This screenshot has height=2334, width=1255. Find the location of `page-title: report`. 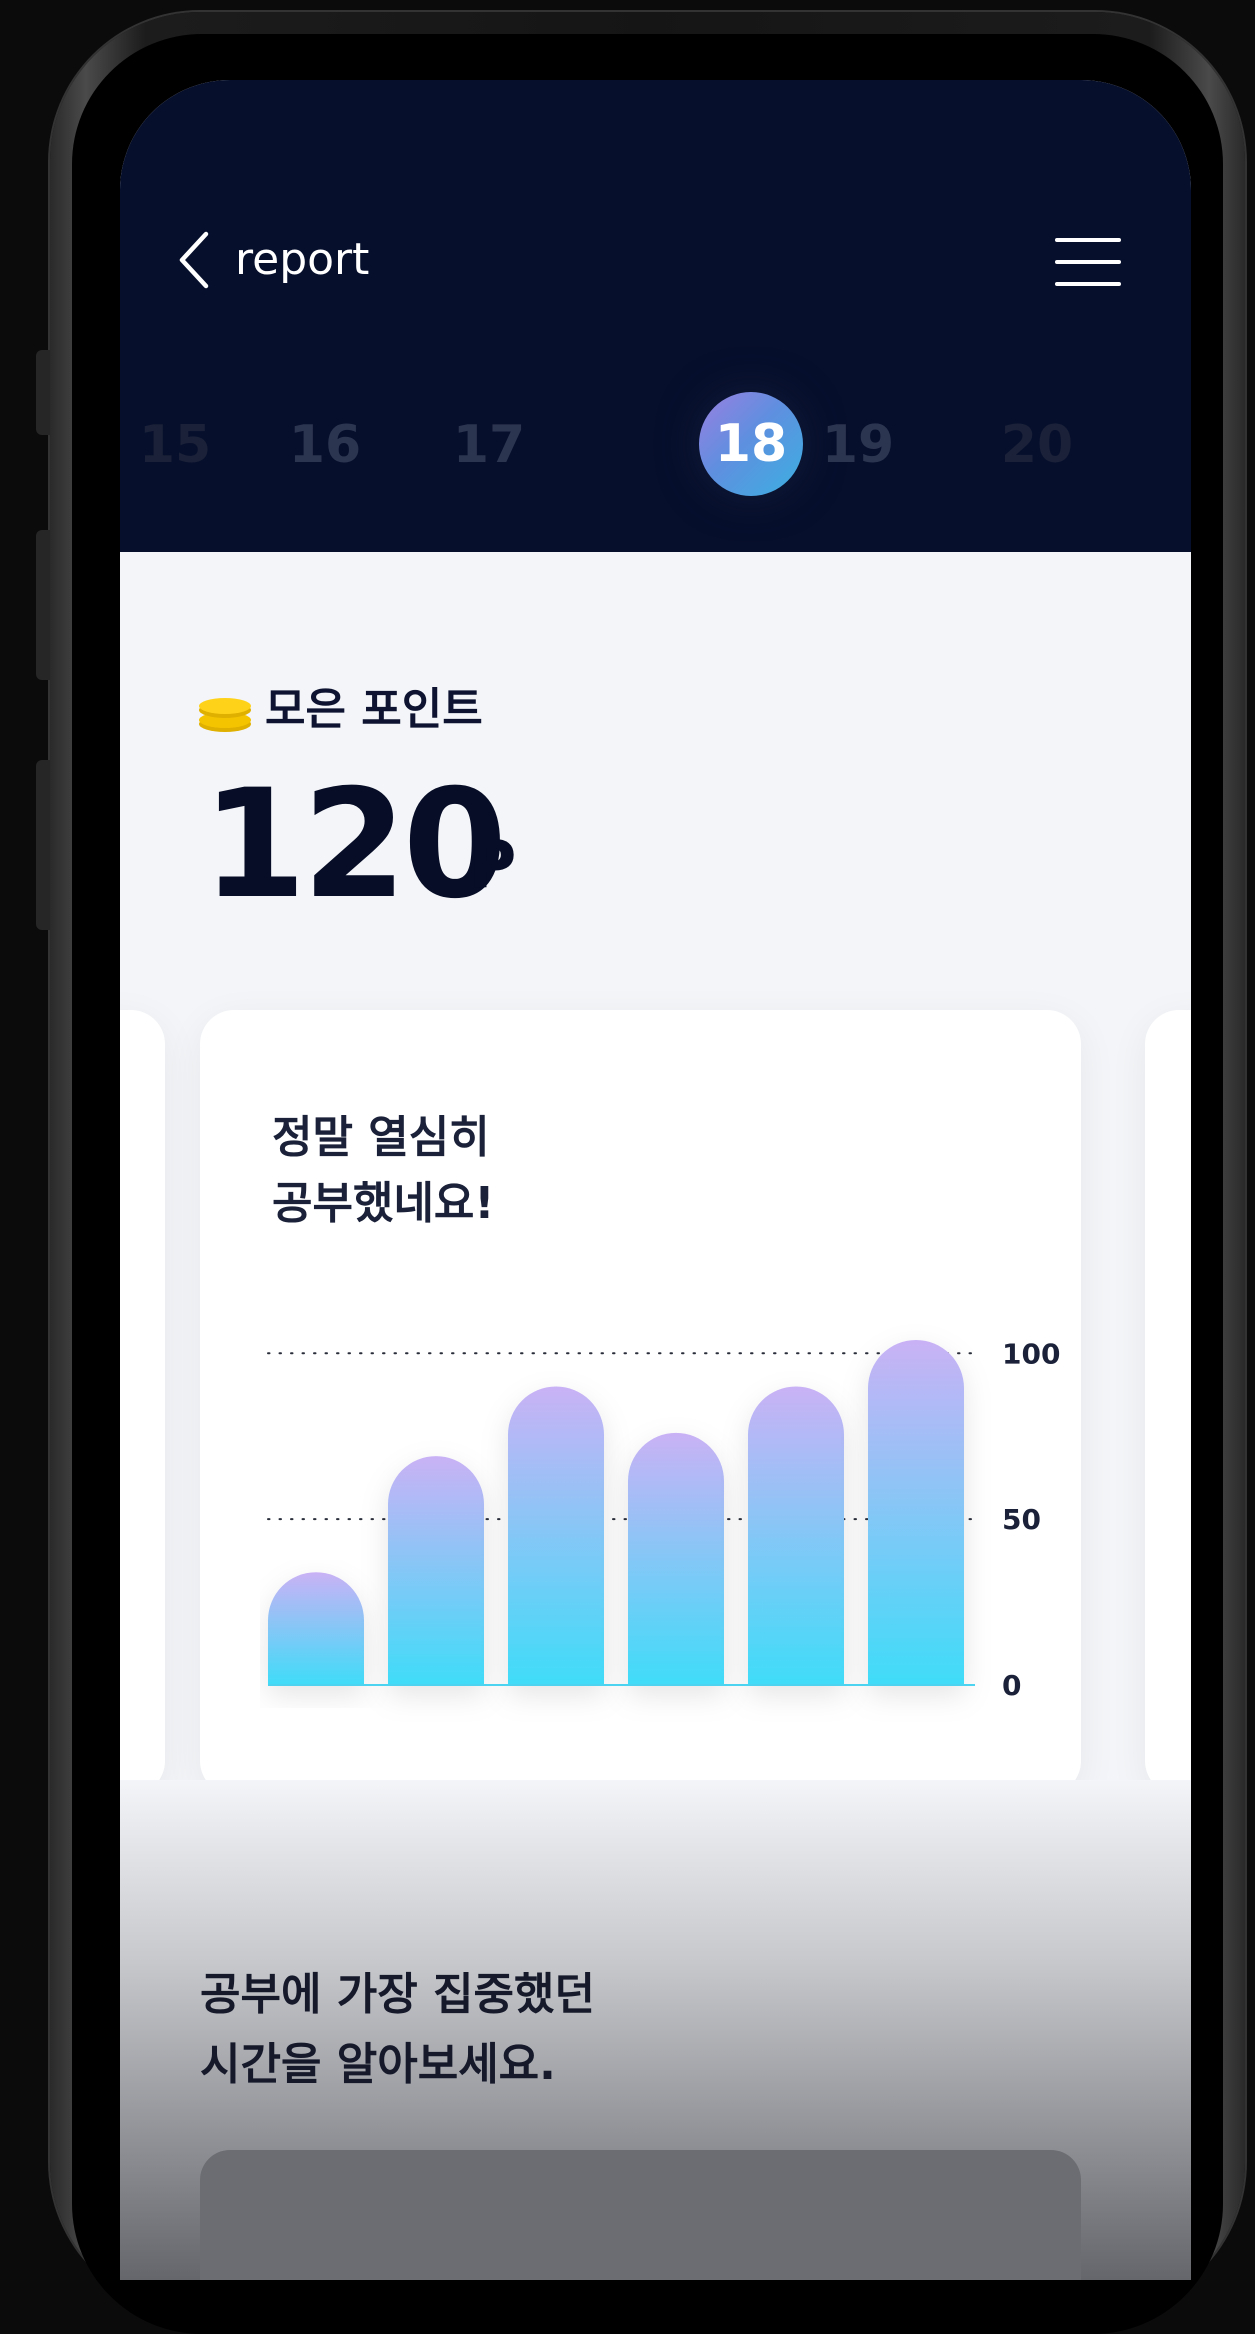

page-title: report is located at coordinates (302, 259).